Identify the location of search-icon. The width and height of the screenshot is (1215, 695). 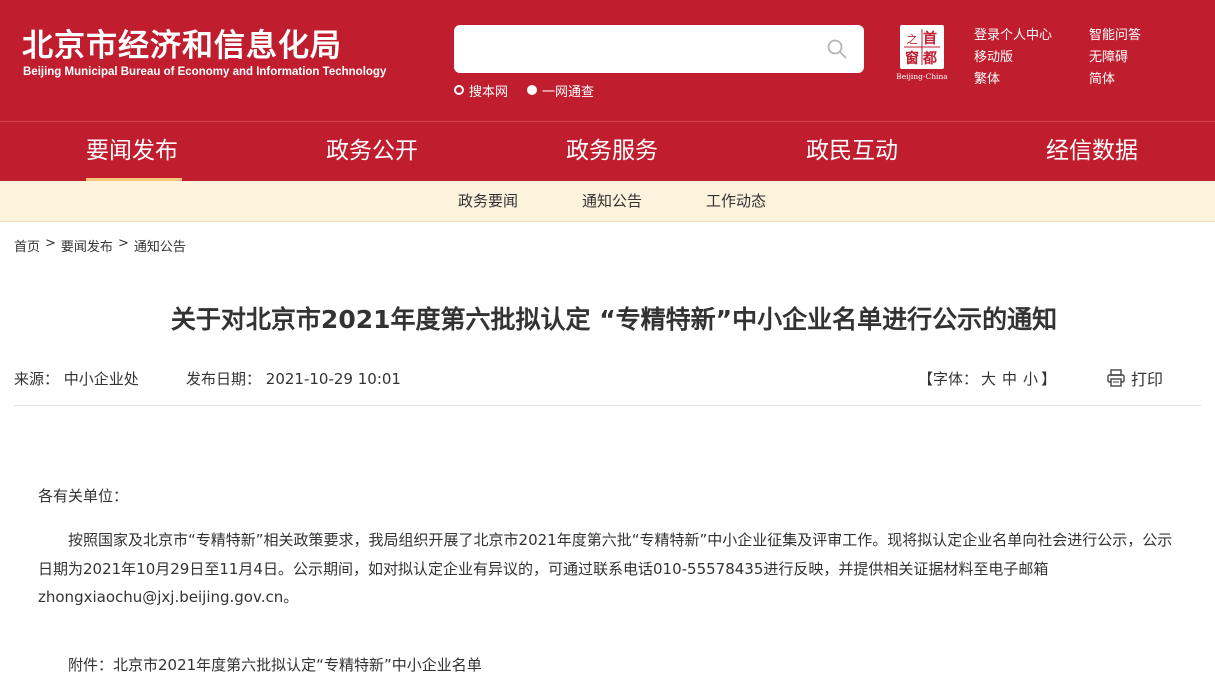
(837, 49).